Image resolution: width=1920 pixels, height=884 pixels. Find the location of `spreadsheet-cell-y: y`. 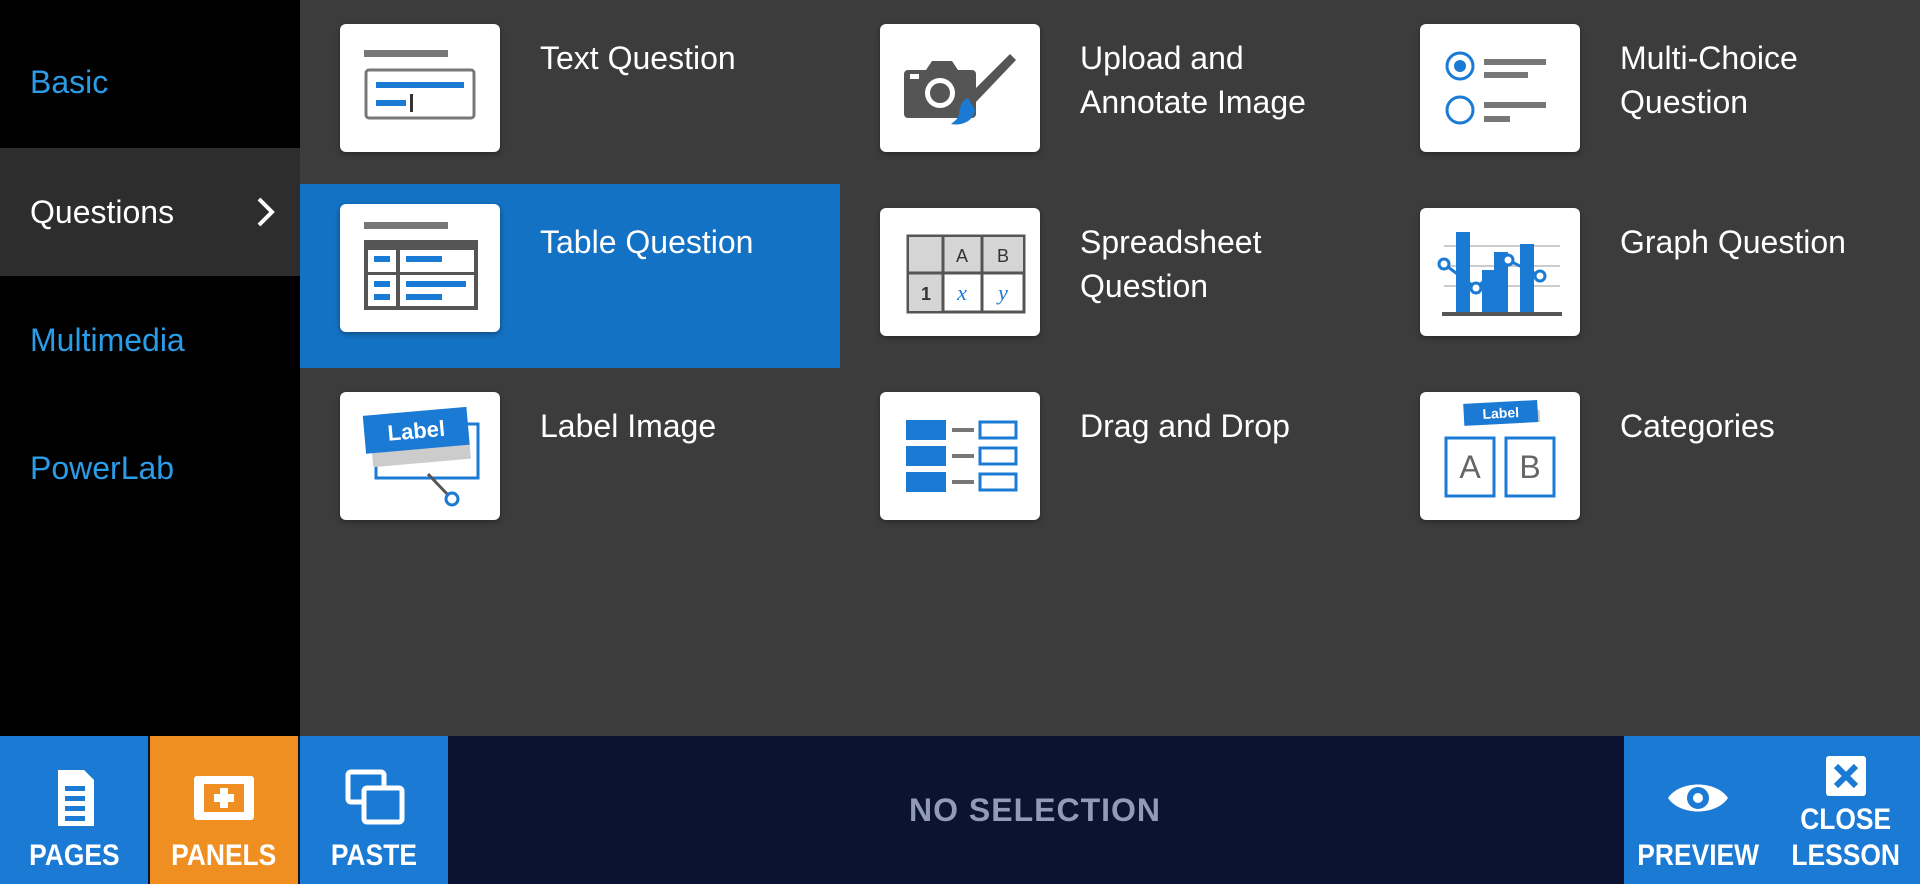

spreadsheet-cell-y: y is located at coordinates (1002, 292).